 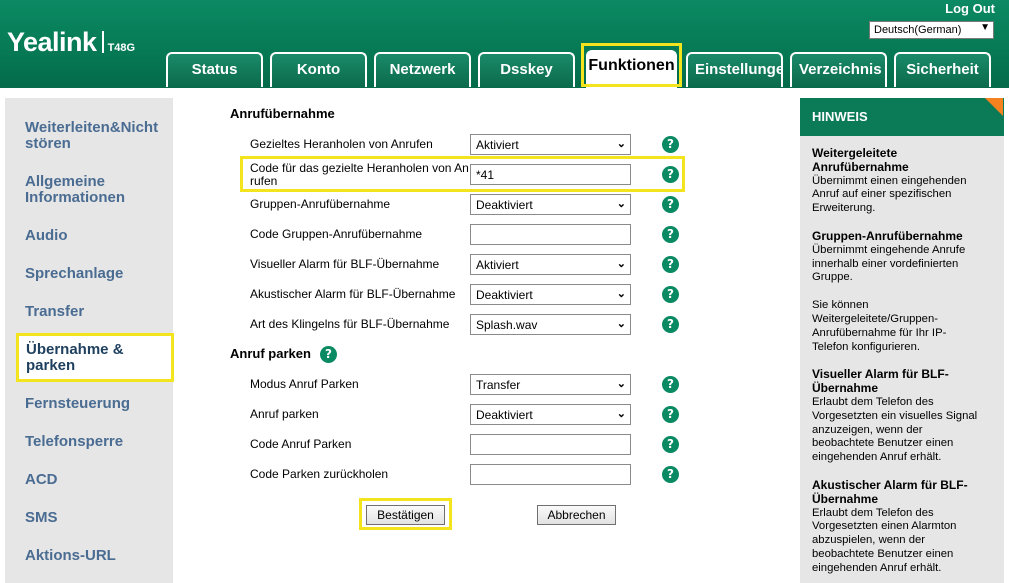 I want to click on label-code-parken-zurueckholen: Code Parken zurückholen, so click(x=319, y=474).